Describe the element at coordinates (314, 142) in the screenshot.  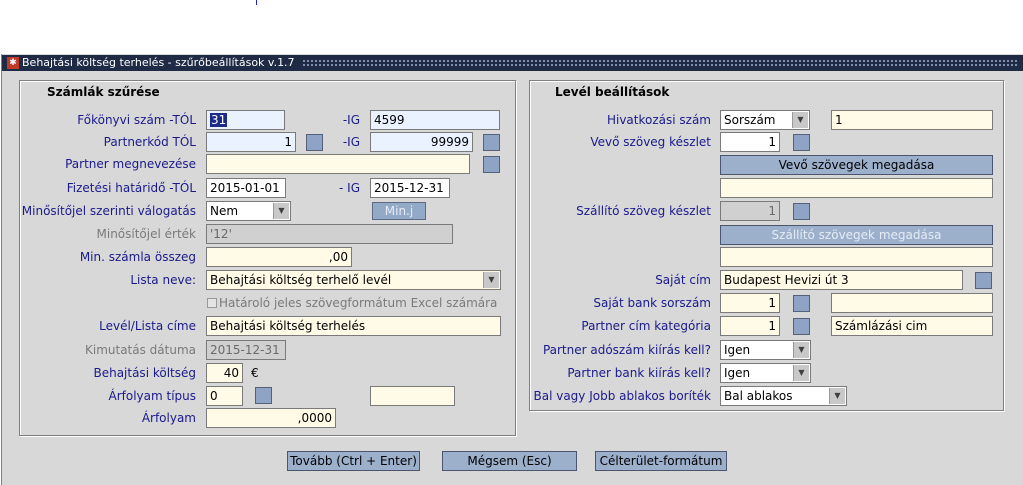
I see `partnerkod-tol-lookup-button` at that location.